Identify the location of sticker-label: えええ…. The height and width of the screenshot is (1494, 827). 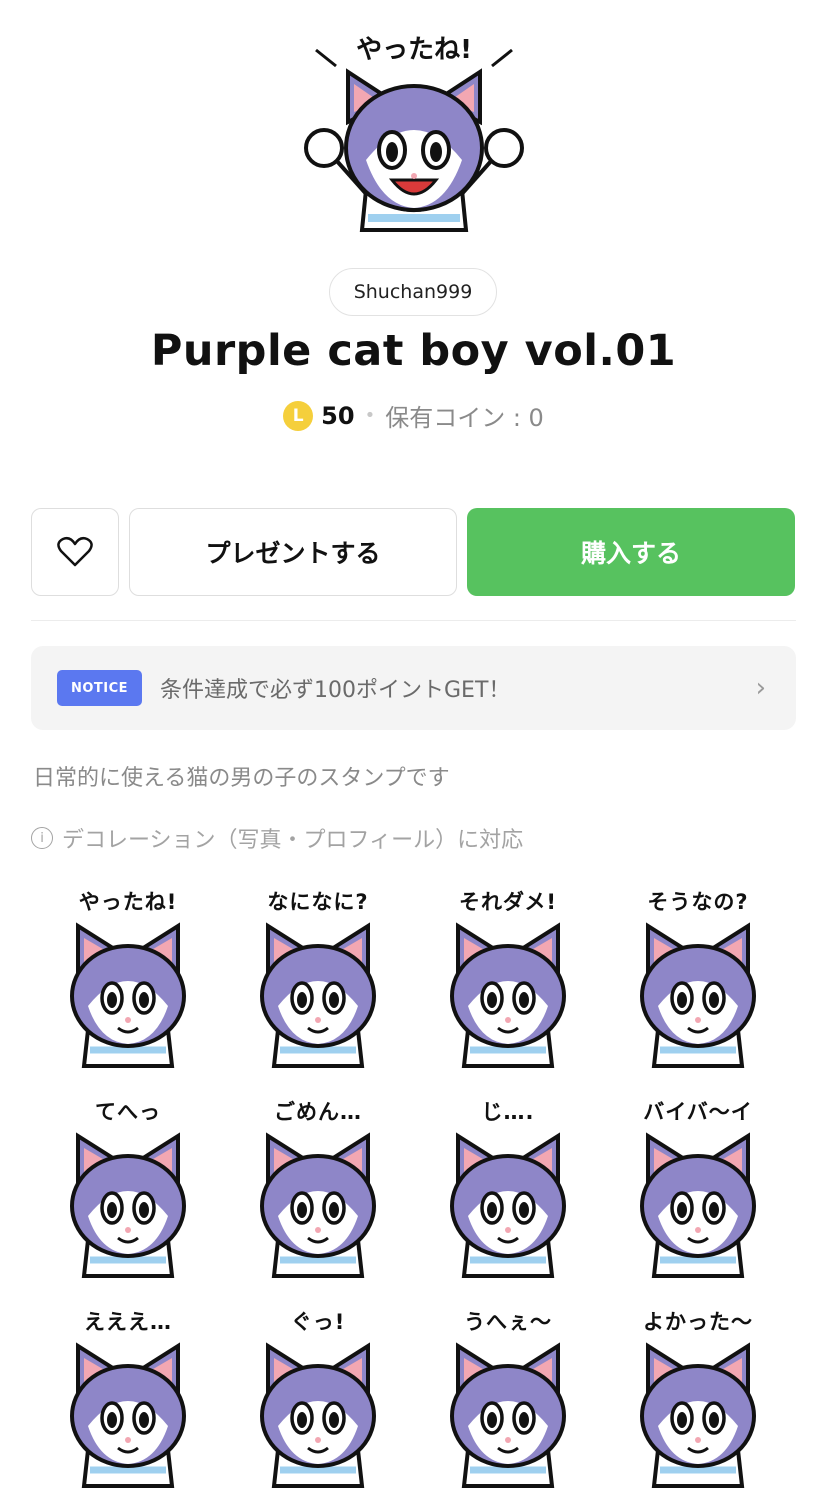
(128, 1322).